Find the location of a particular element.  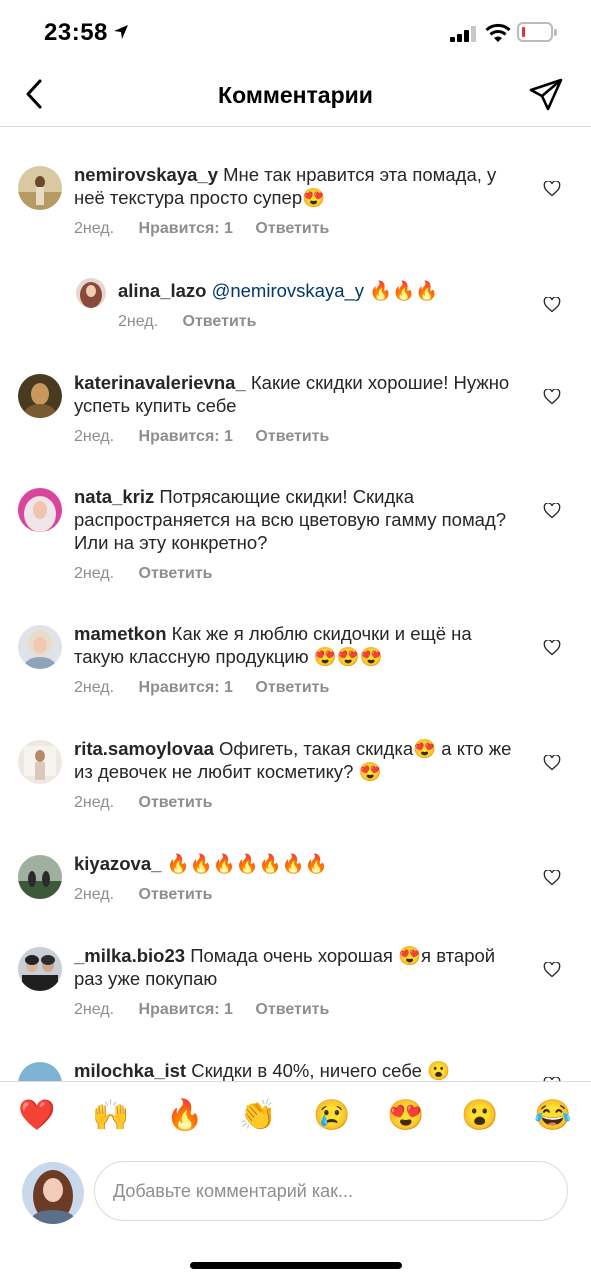

comment-username: rita.samoylovaa is located at coordinates (144, 748).